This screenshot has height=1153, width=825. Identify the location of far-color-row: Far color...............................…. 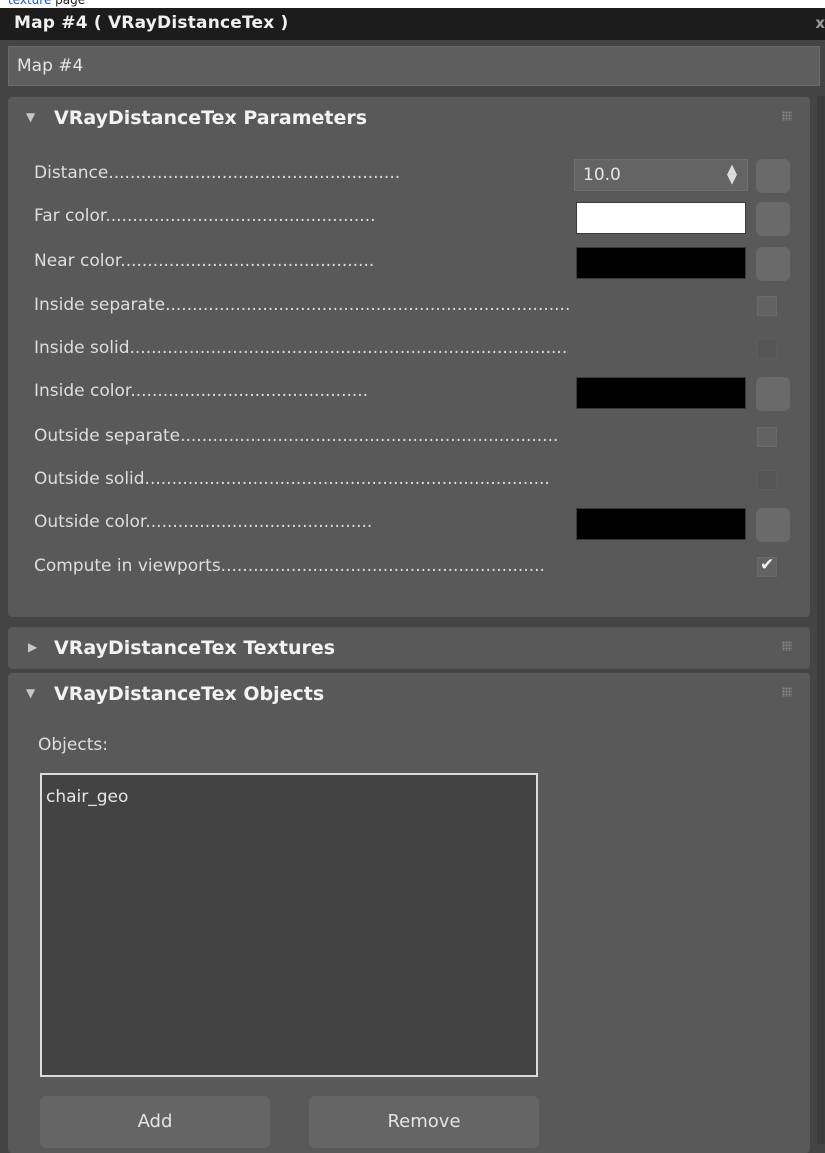
(414, 219).